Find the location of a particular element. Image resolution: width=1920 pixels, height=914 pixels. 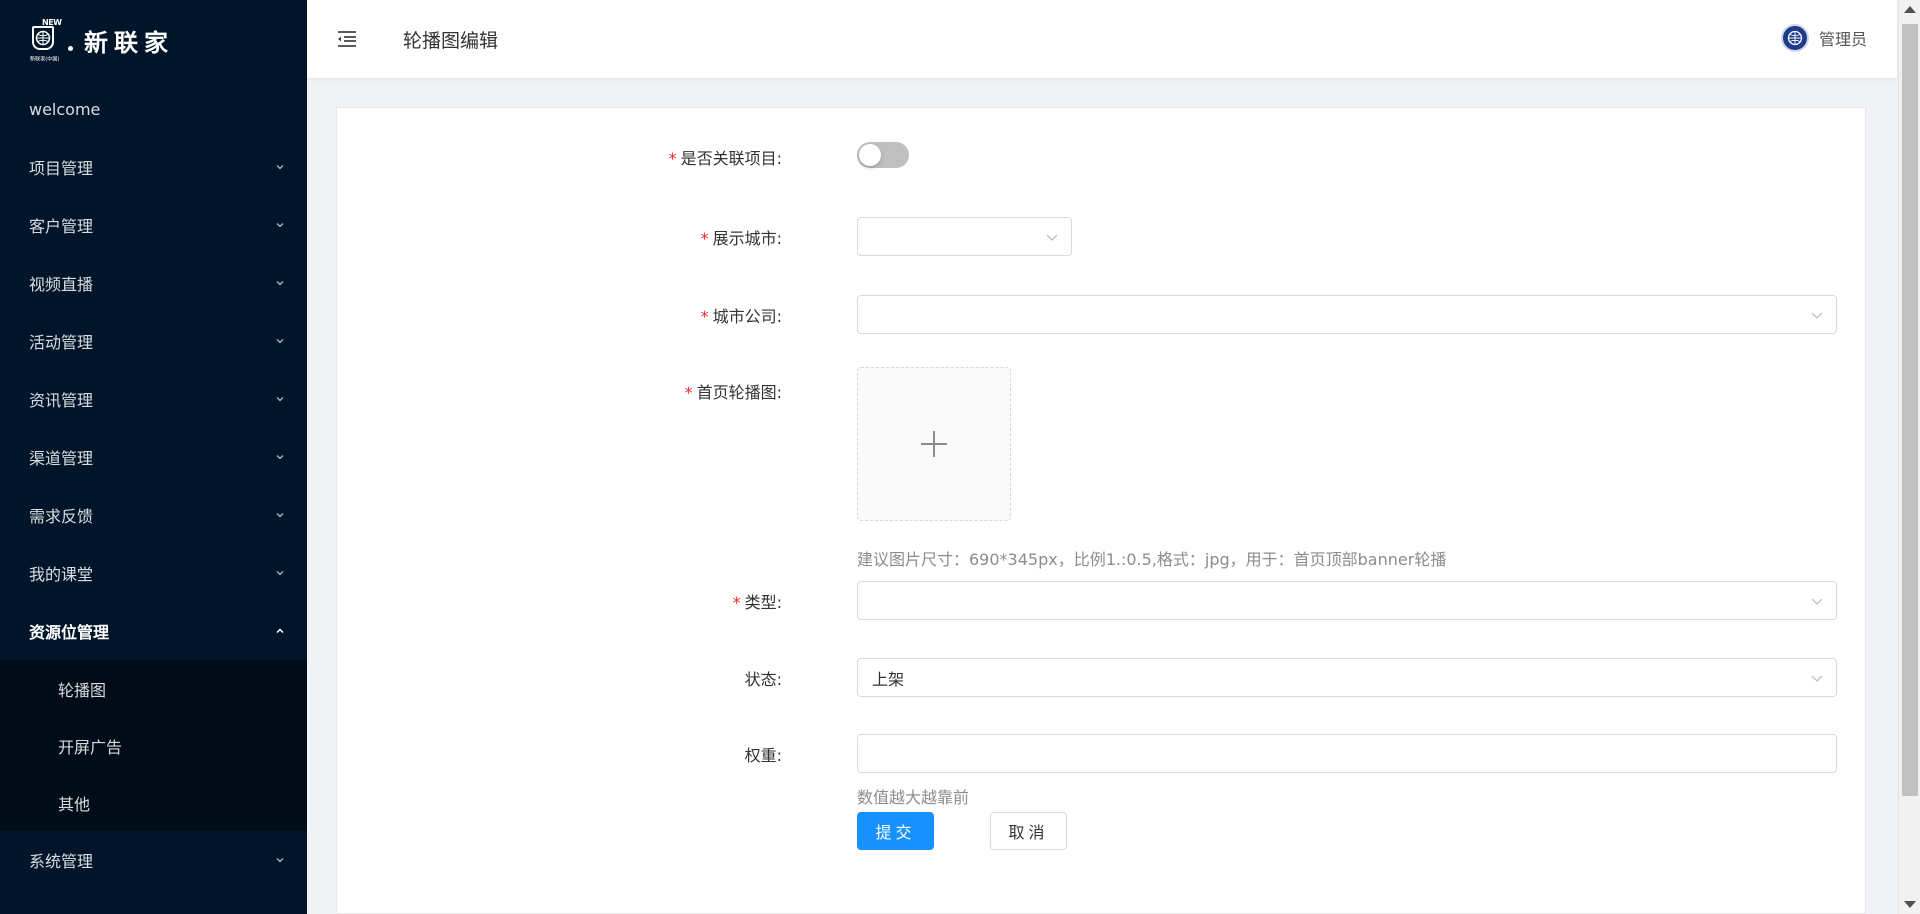

sidebar-subitem-label: 轮播图 is located at coordinates (82, 690).